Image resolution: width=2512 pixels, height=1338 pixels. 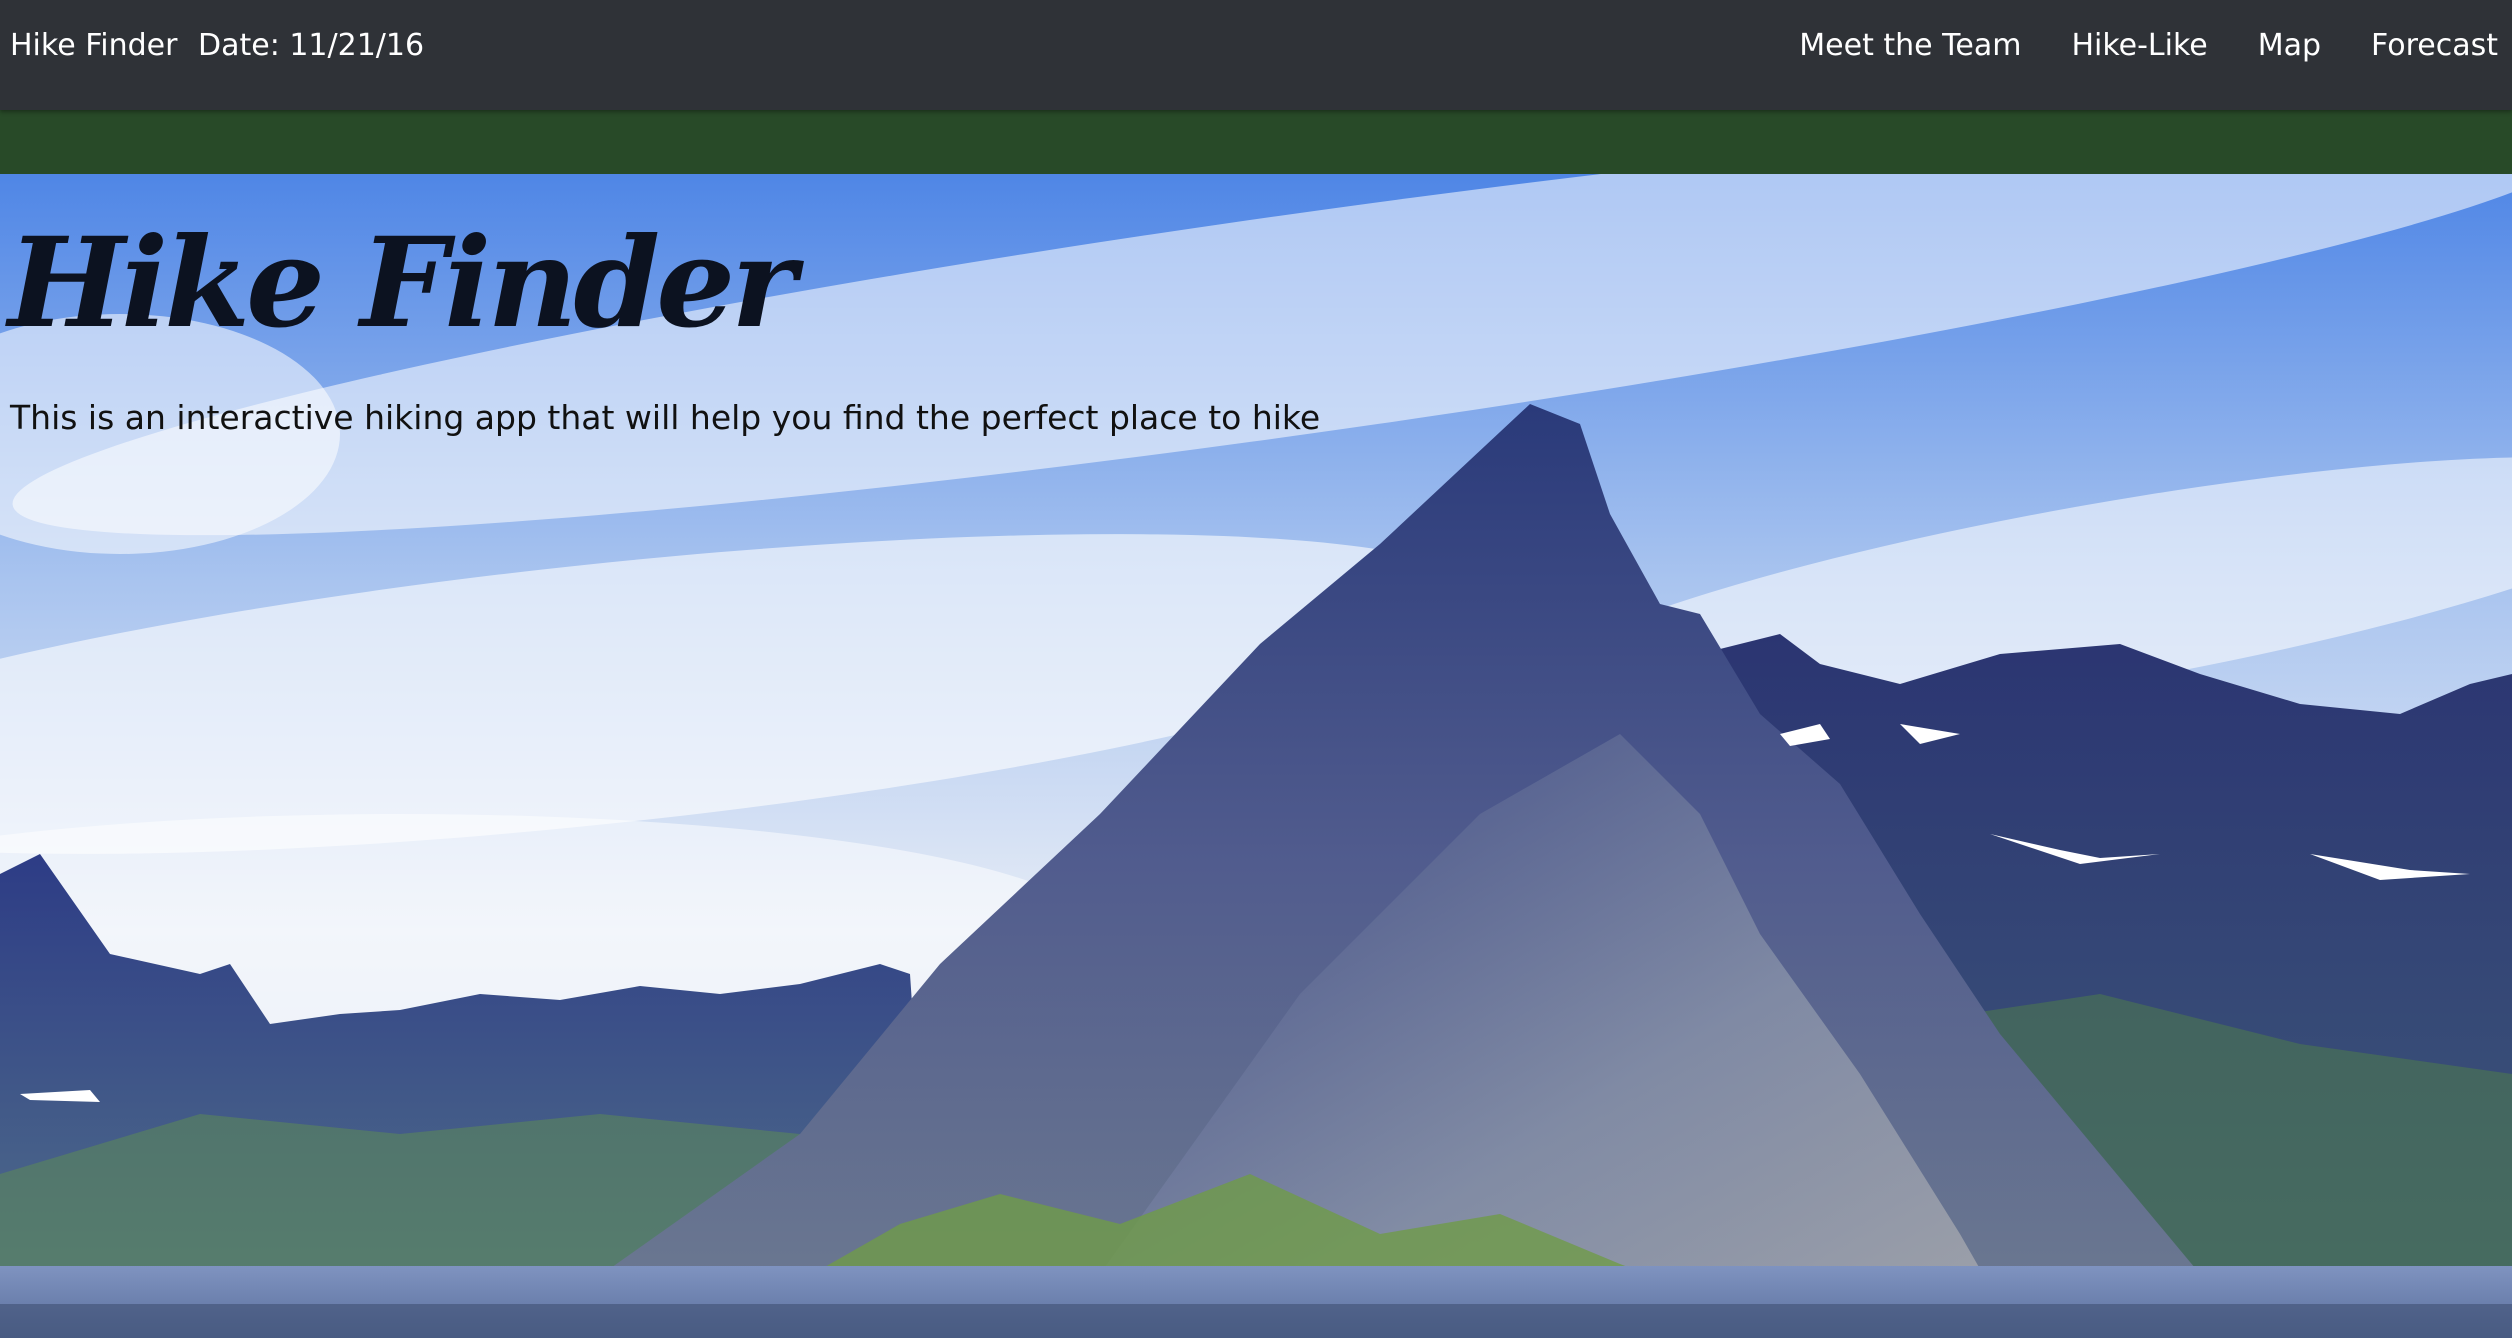 What do you see at coordinates (93, 46) in the screenshot?
I see `navbar-brand: Hike Finder` at bounding box center [93, 46].